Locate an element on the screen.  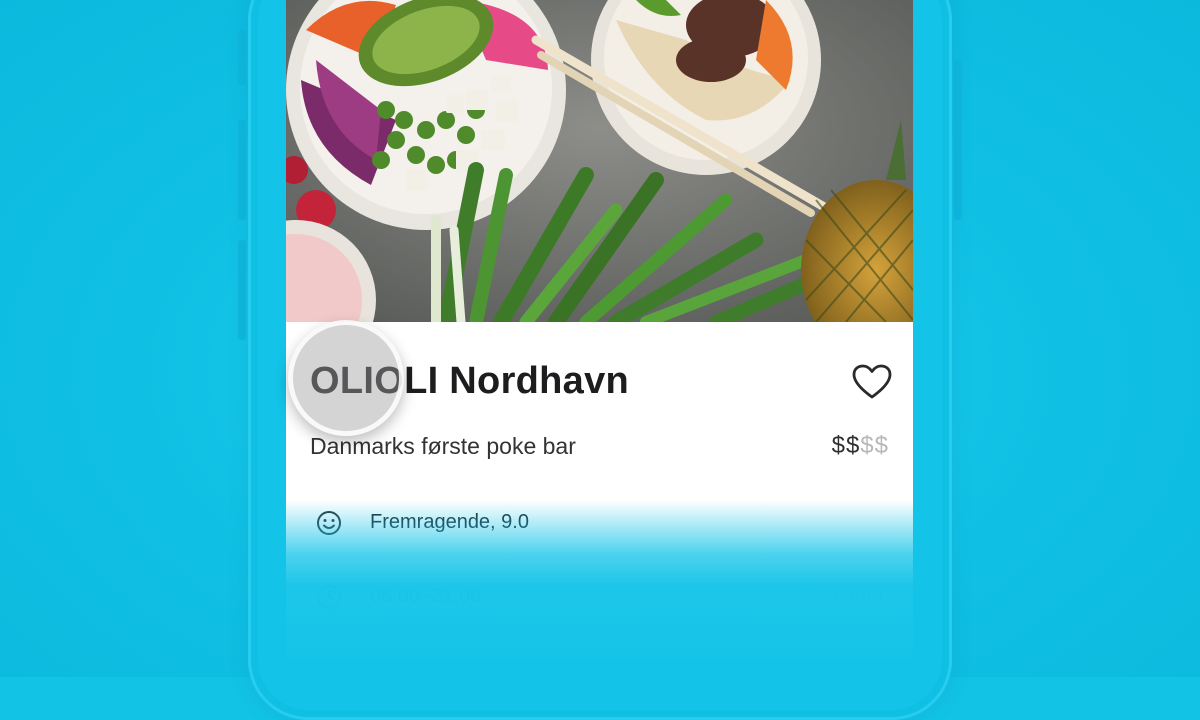
phone-volume-up-button is located at coordinates (242, 170).